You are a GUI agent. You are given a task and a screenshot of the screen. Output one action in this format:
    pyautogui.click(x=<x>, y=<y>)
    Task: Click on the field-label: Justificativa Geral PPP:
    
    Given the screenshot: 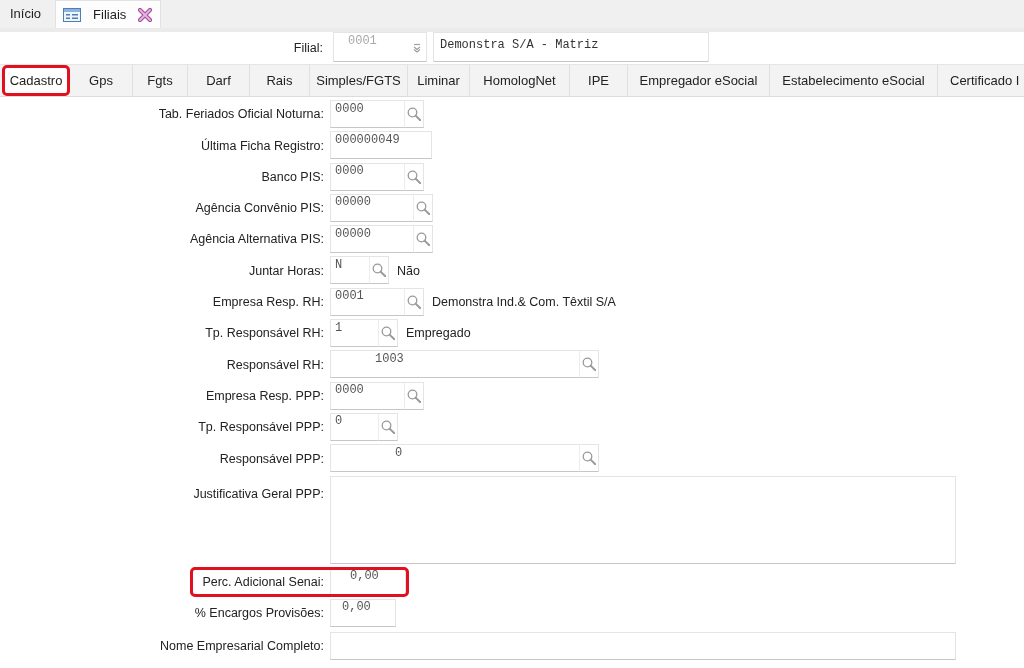 What is the action you would take?
    pyautogui.click(x=258, y=494)
    